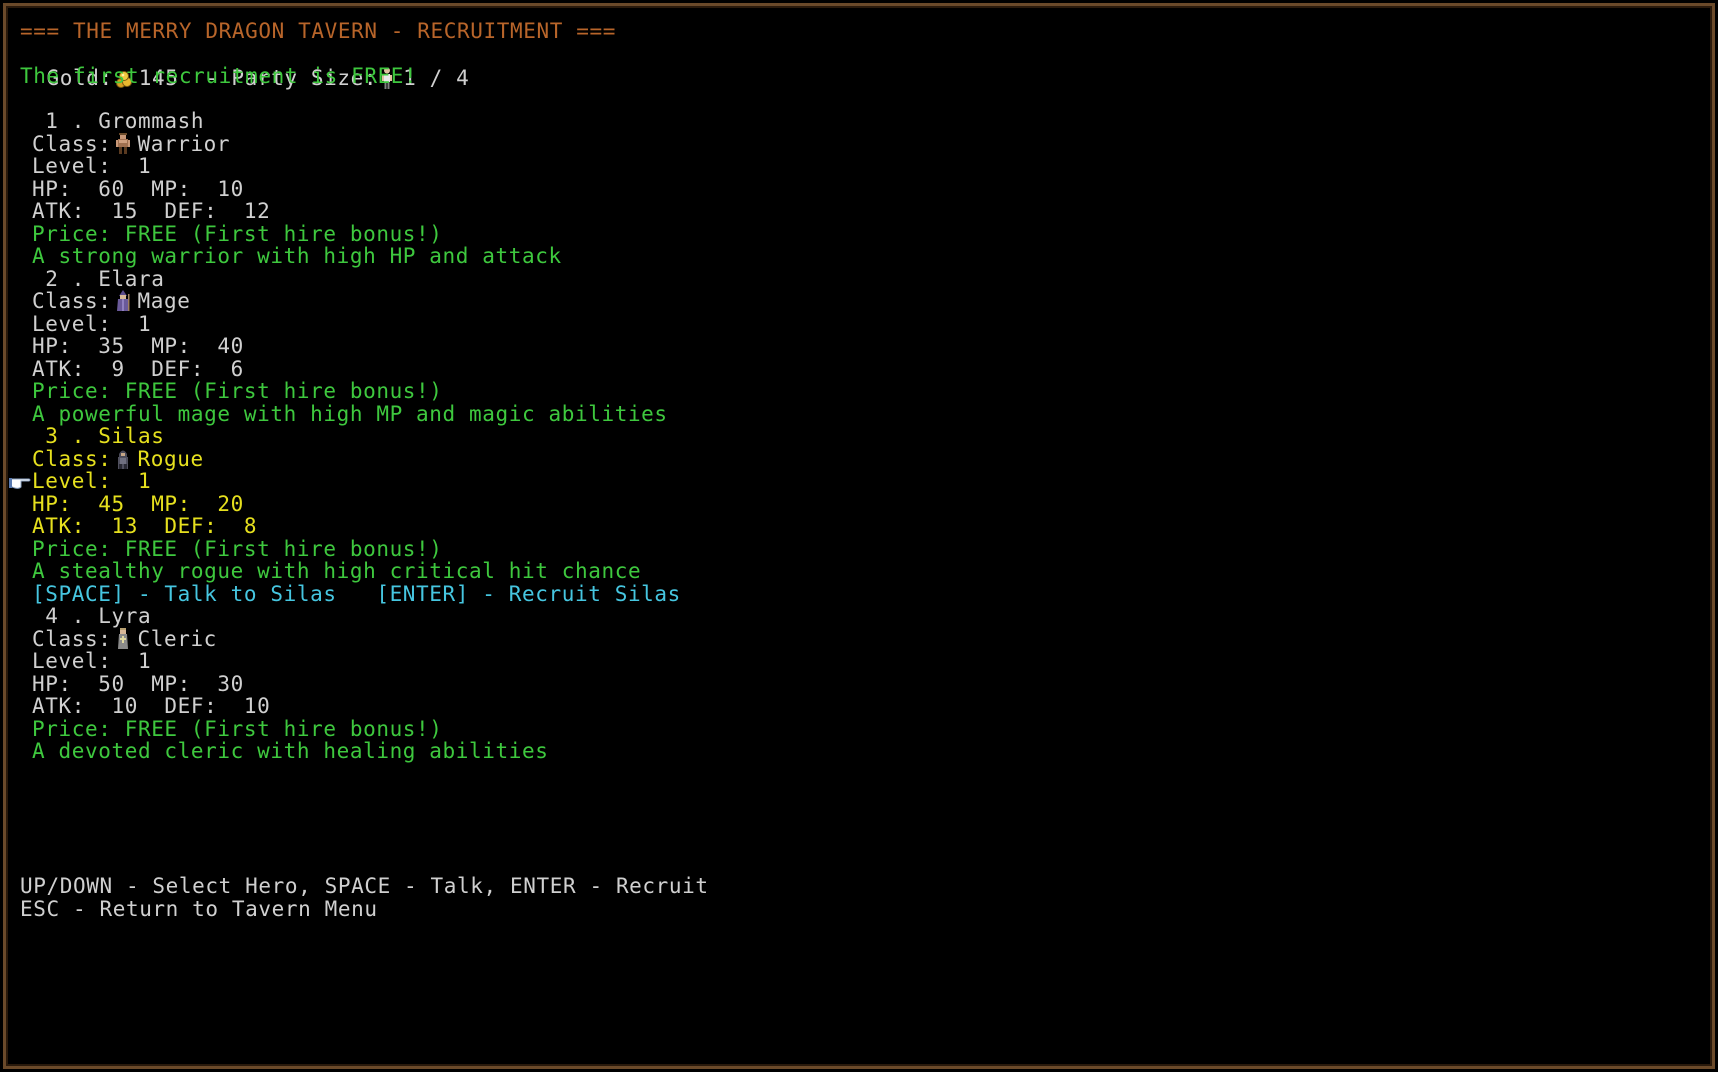 The image size is (1718, 1072). What do you see at coordinates (123, 144) in the screenshot?
I see `warrior-sprite-icon` at bounding box center [123, 144].